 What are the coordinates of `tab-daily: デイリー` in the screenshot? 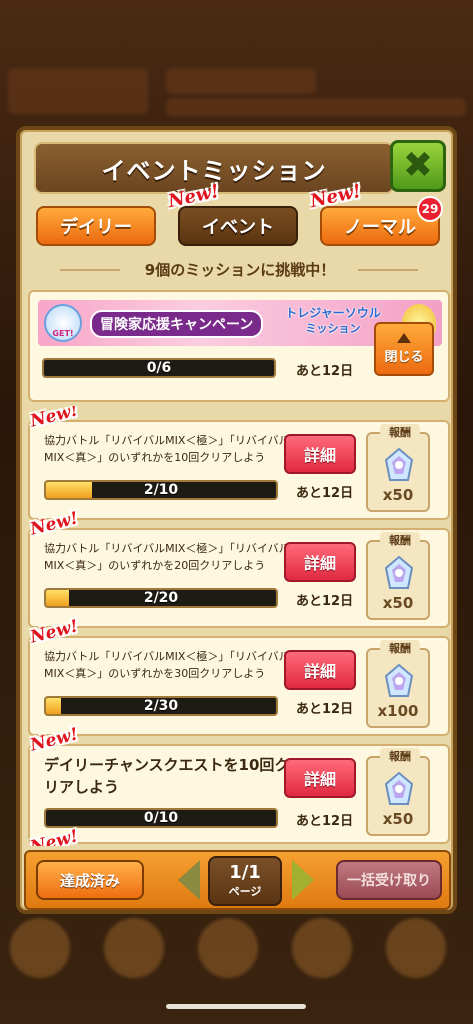 It's located at (96, 226).